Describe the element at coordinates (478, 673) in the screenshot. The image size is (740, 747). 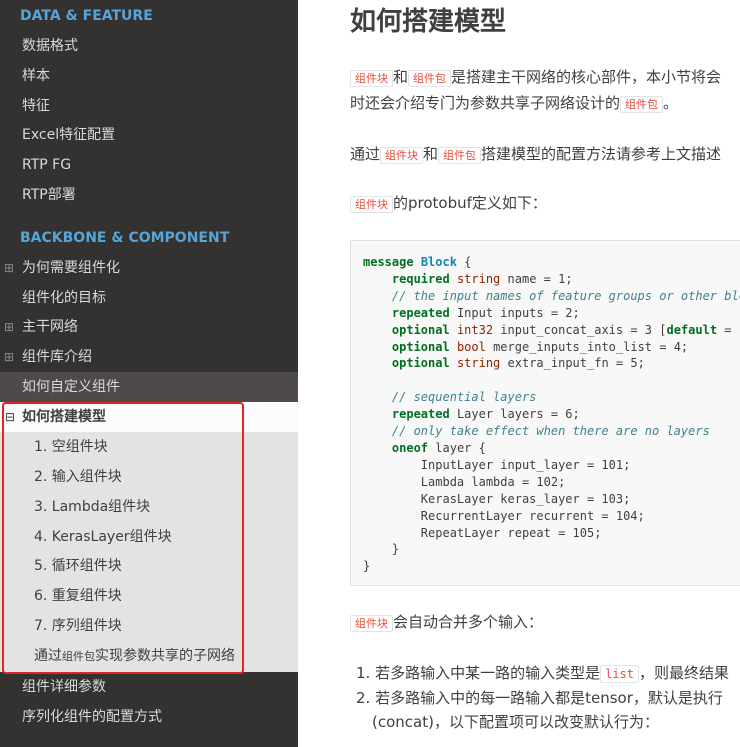
I see `text: 1. 若多路输入中某一路的输入类型是` at that location.